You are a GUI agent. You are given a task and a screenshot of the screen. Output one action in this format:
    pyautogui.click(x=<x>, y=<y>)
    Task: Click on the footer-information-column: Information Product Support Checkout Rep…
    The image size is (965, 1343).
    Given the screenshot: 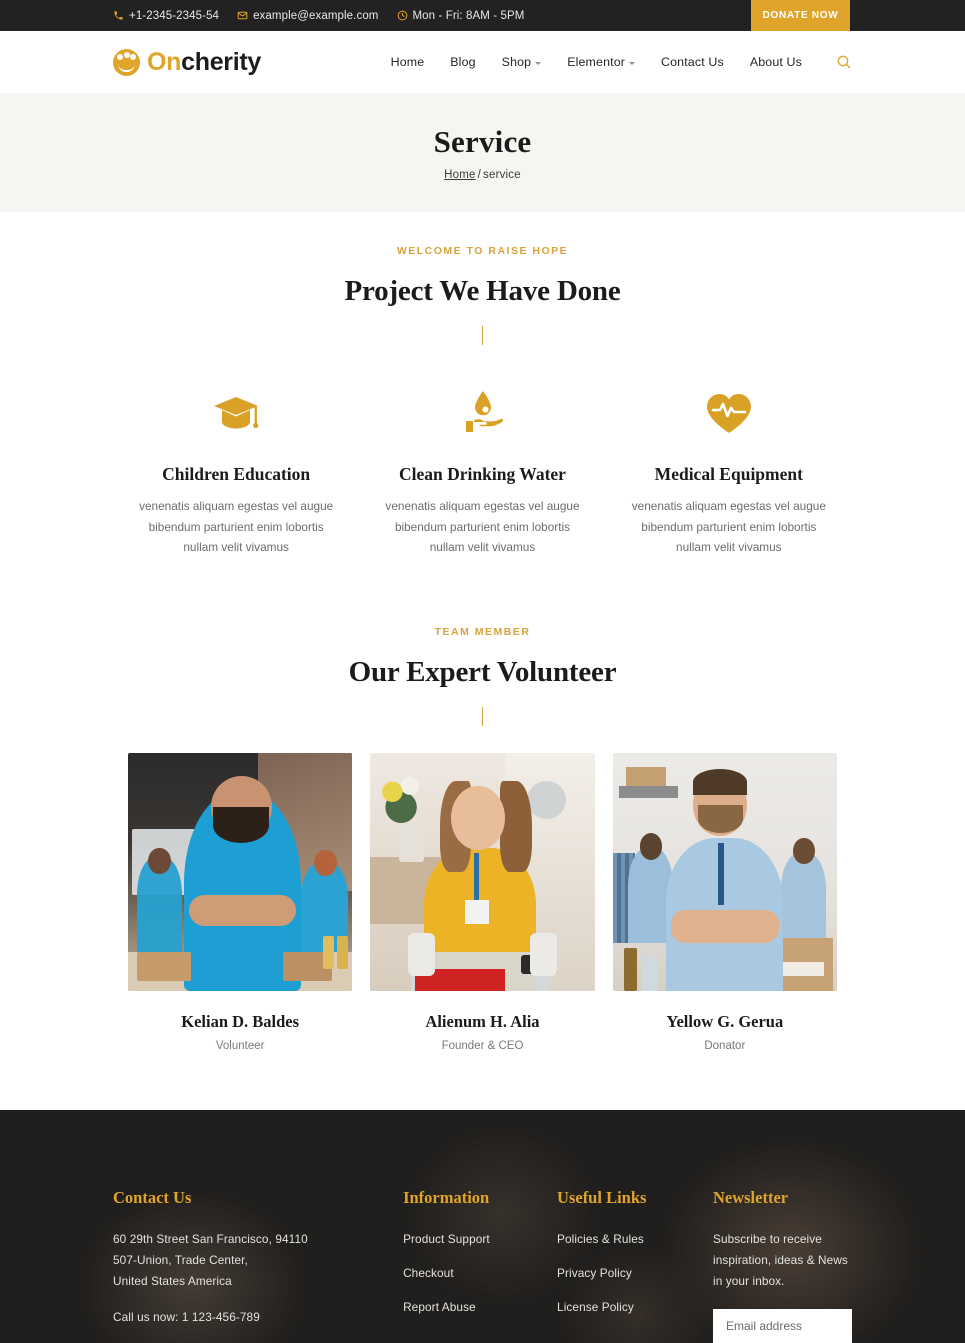 What is the action you would take?
    pyautogui.click(x=480, y=1265)
    